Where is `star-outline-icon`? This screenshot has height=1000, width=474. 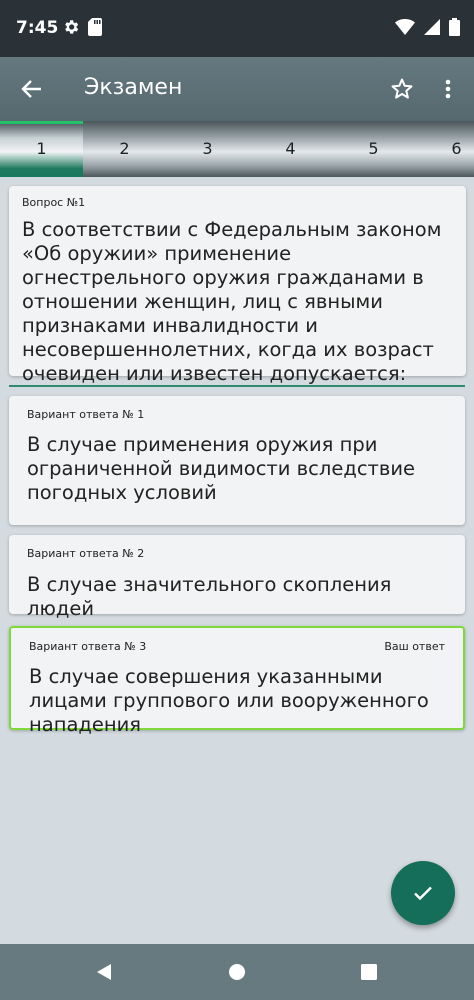 star-outline-icon is located at coordinates (402, 88).